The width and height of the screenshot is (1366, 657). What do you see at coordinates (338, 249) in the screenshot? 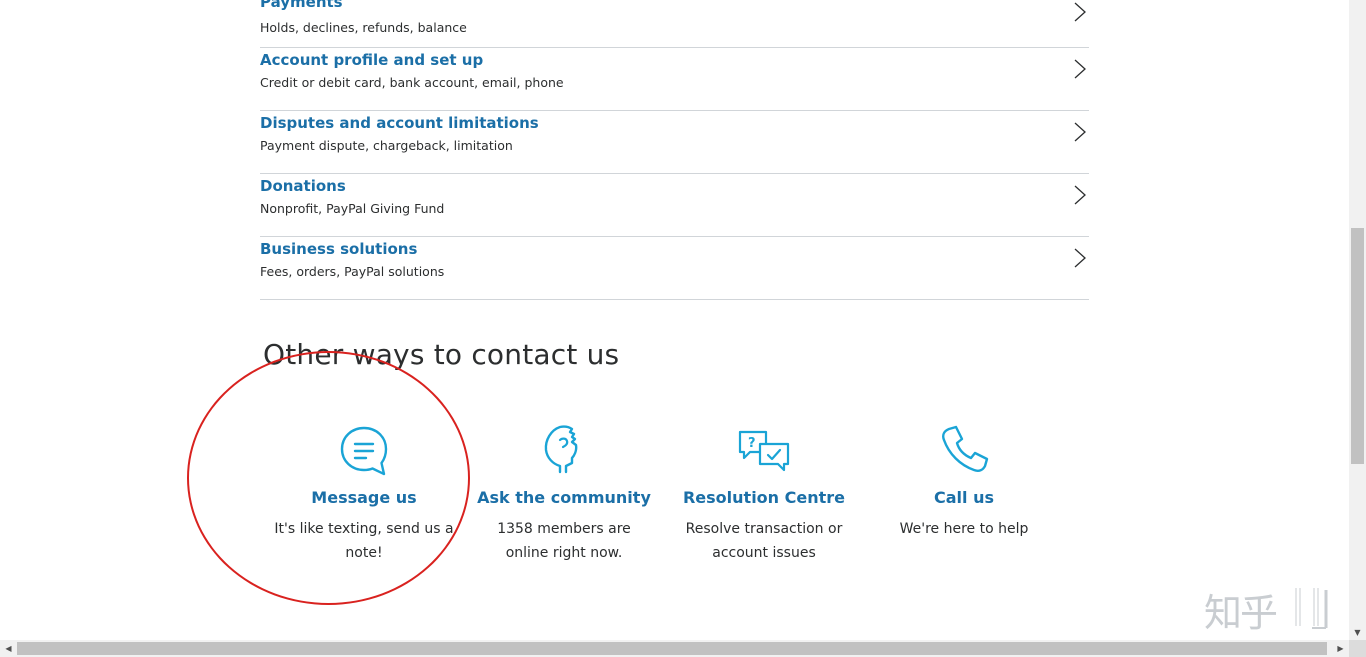
I see `topic-title: Business solutions` at bounding box center [338, 249].